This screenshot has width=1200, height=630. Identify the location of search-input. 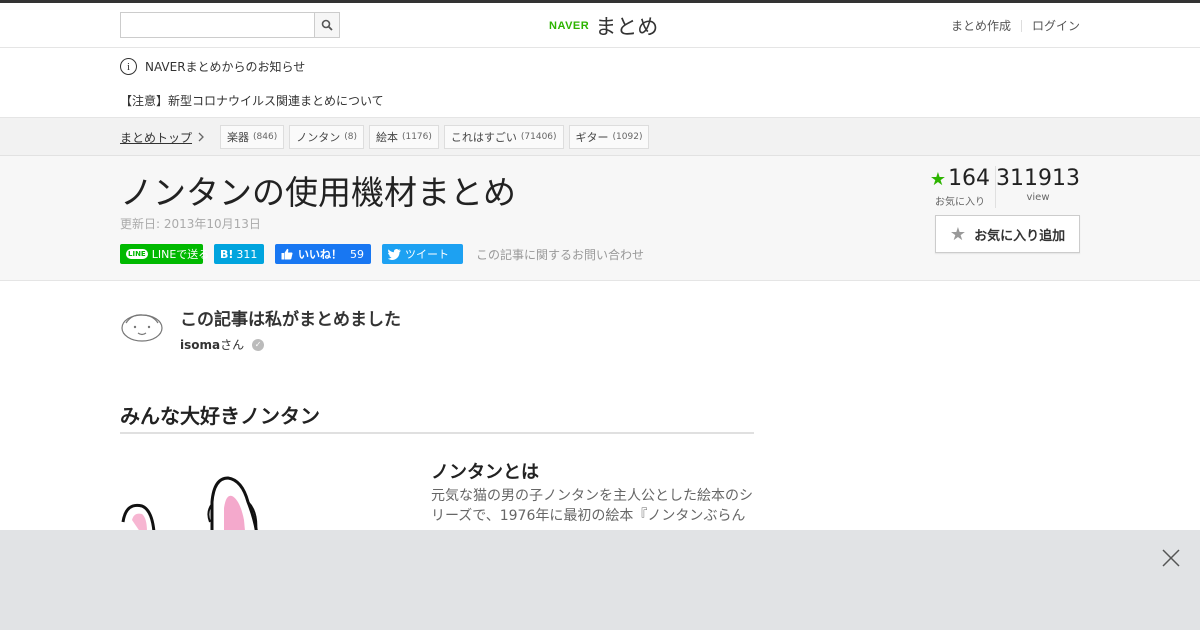
(217, 25).